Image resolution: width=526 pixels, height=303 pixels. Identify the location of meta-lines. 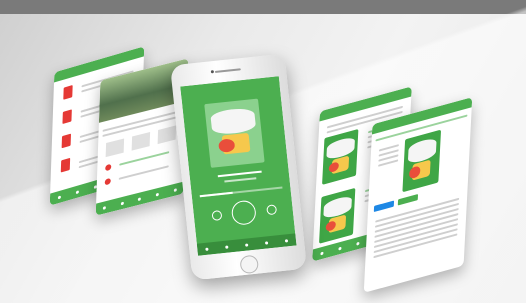
(388, 155).